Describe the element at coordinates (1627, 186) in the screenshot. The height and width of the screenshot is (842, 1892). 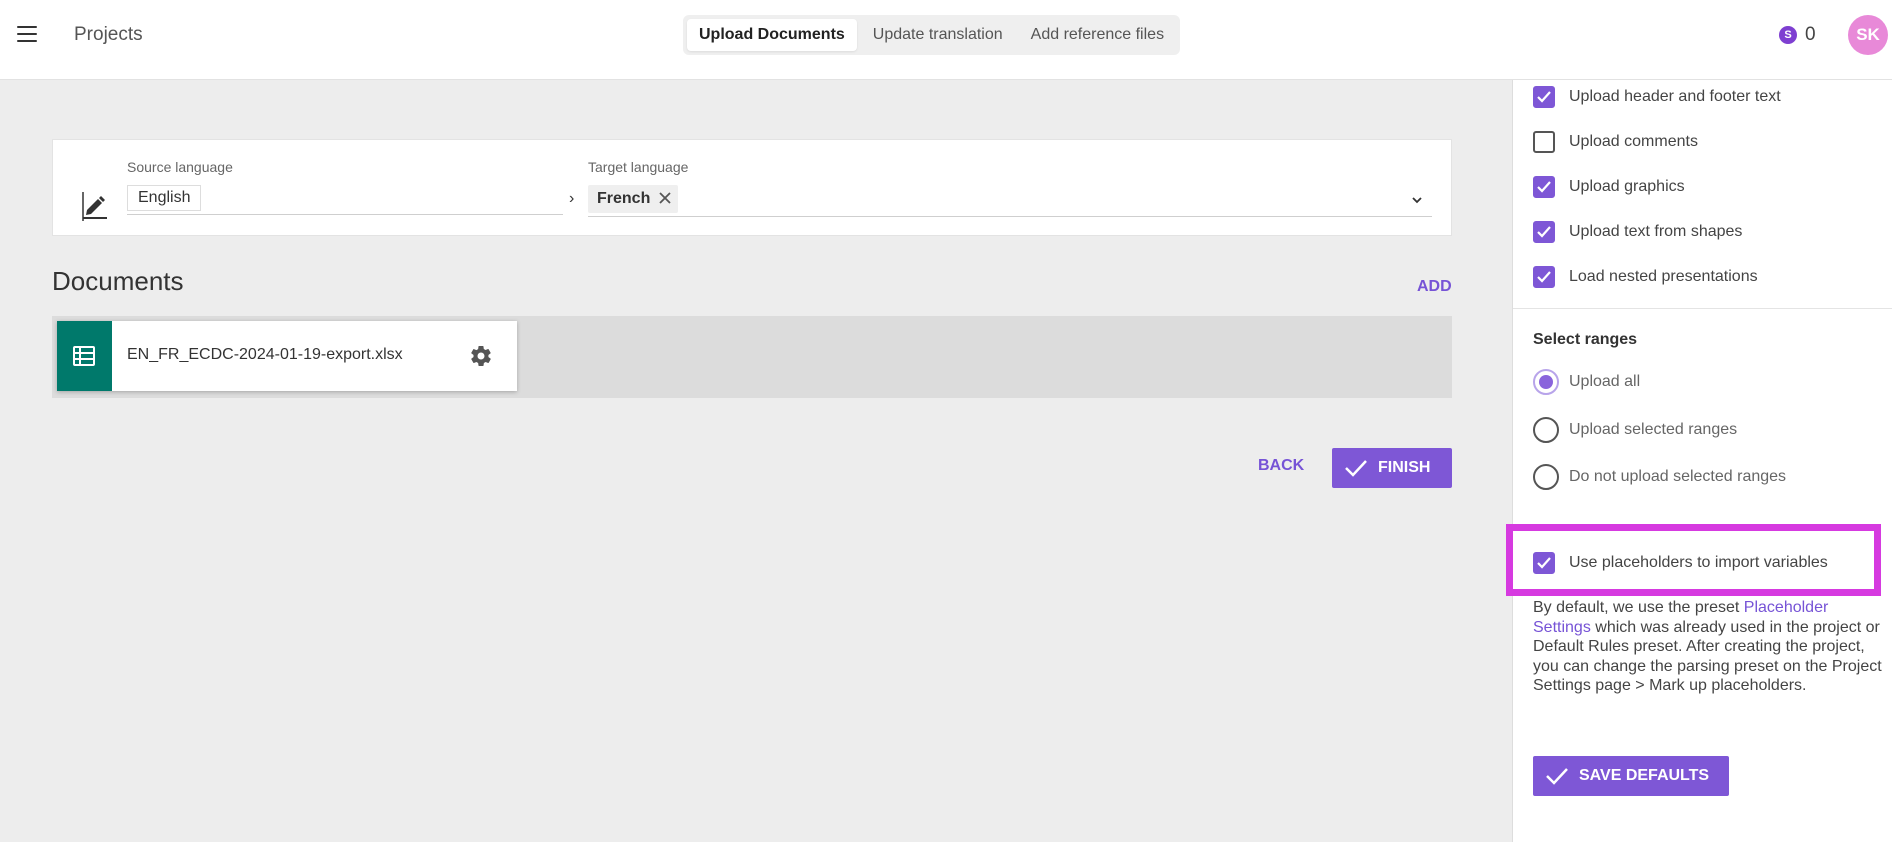
I see `checkbox-label: Upload graphics` at that location.